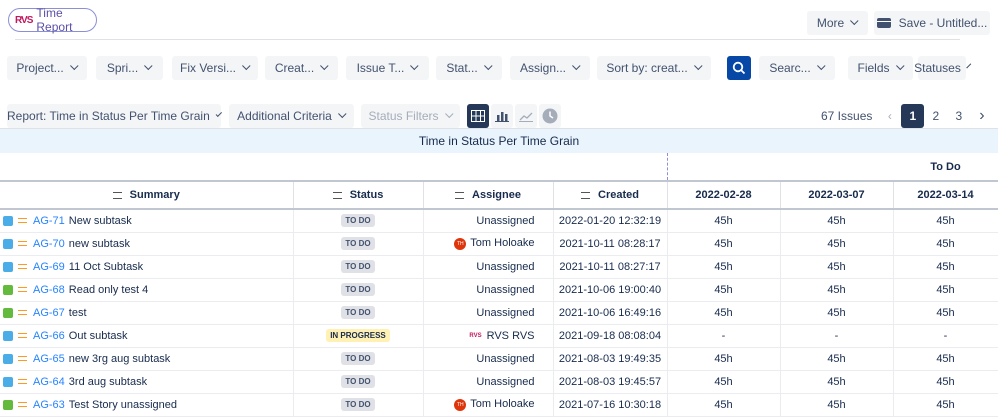 The height and width of the screenshot is (417, 998). What do you see at coordinates (358, 335) in the screenshot?
I see `status-badge: IN PROGRESS` at bounding box center [358, 335].